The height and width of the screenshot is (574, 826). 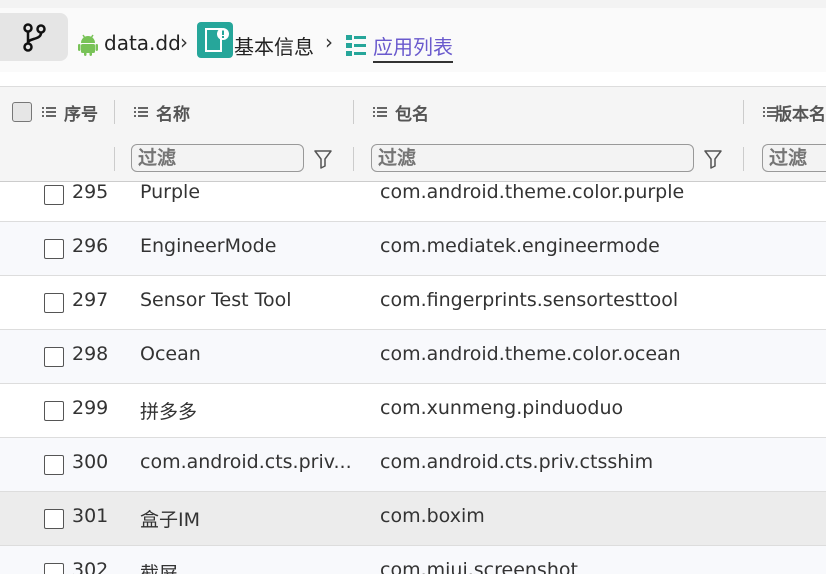 What do you see at coordinates (217, 158) in the screenshot?
I see `name-filter-input` at bounding box center [217, 158].